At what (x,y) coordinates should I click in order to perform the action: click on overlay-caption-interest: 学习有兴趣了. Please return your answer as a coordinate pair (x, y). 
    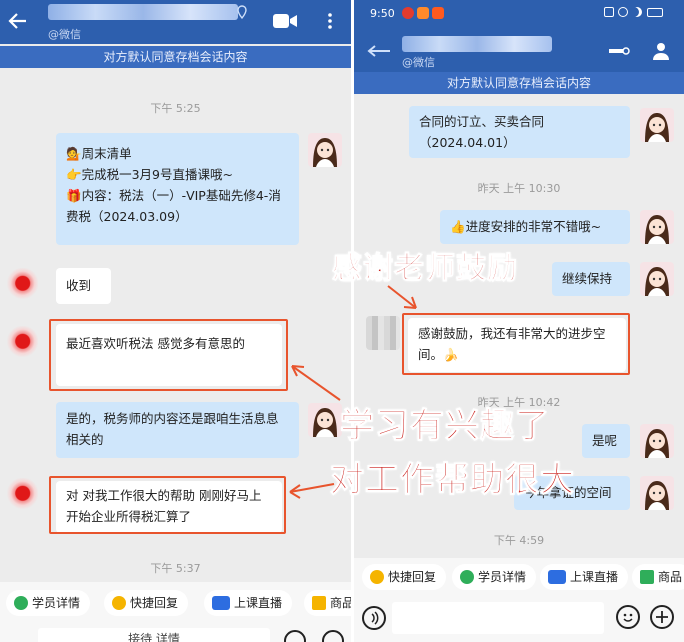
    Looking at the image, I should click on (445, 426).